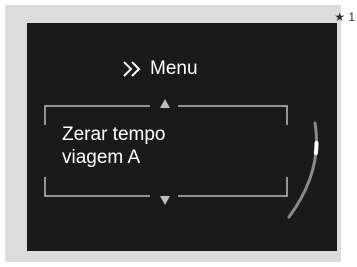 The height and width of the screenshot is (267, 357). Describe the element at coordinates (344, 17) in the screenshot. I see `footnote-marker: ★ 1` at that location.